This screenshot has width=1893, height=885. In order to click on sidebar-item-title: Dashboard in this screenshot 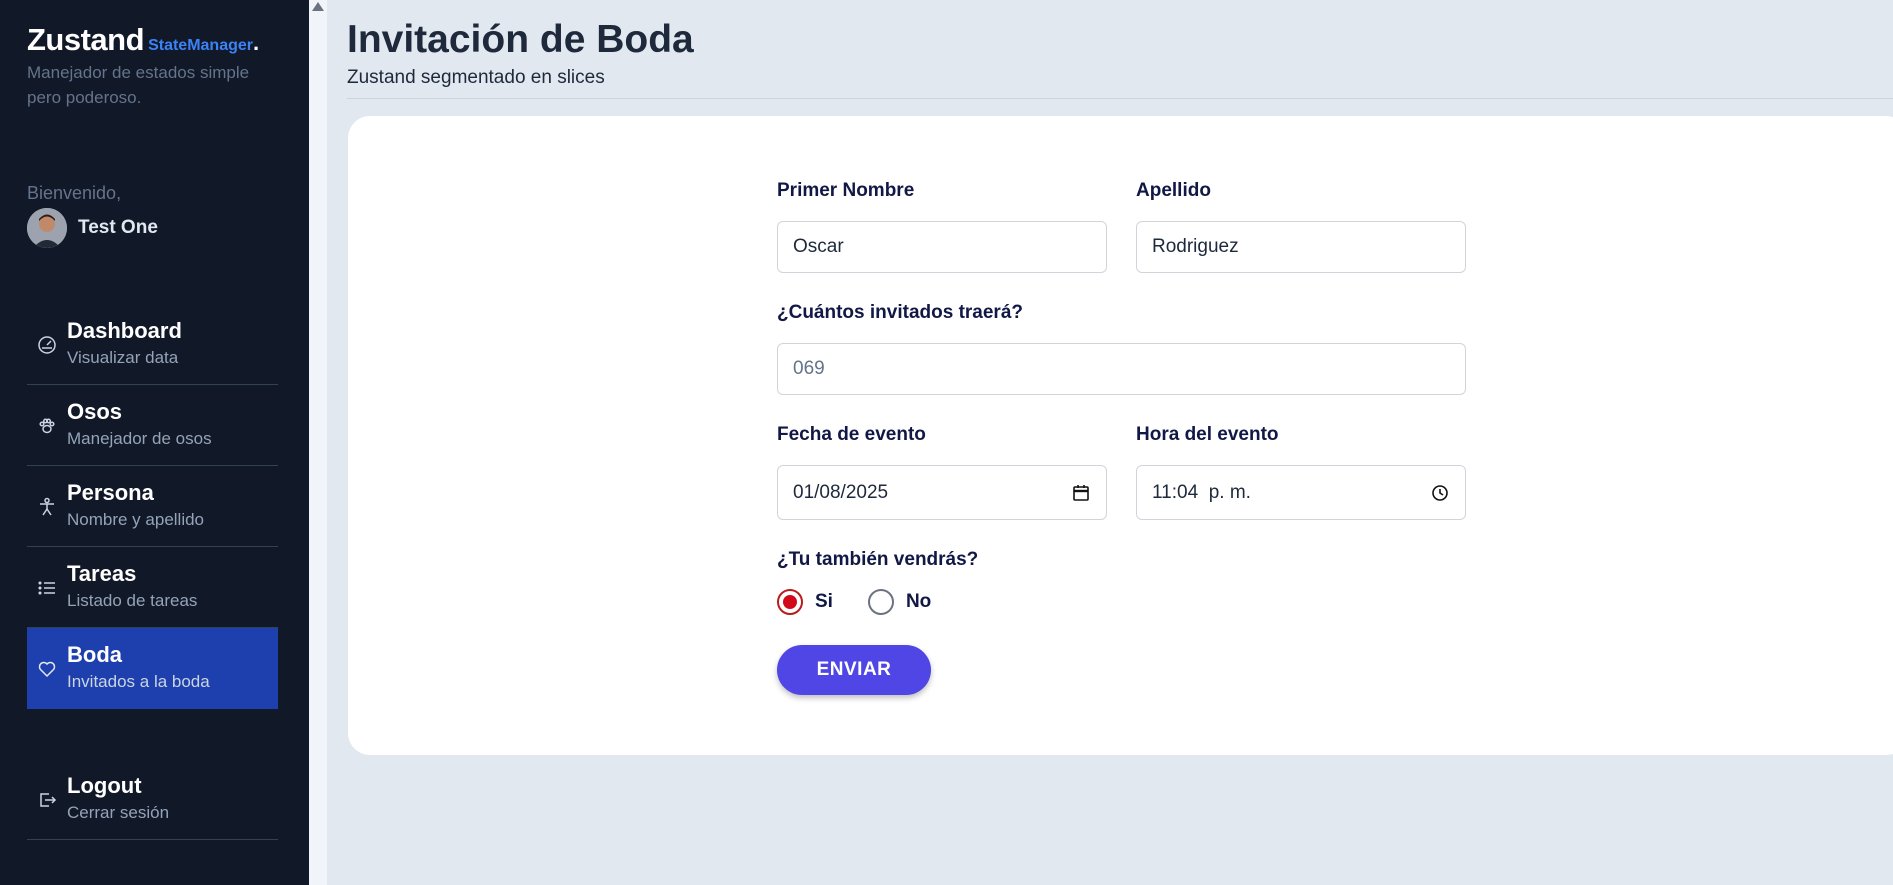, I will do `click(124, 330)`.